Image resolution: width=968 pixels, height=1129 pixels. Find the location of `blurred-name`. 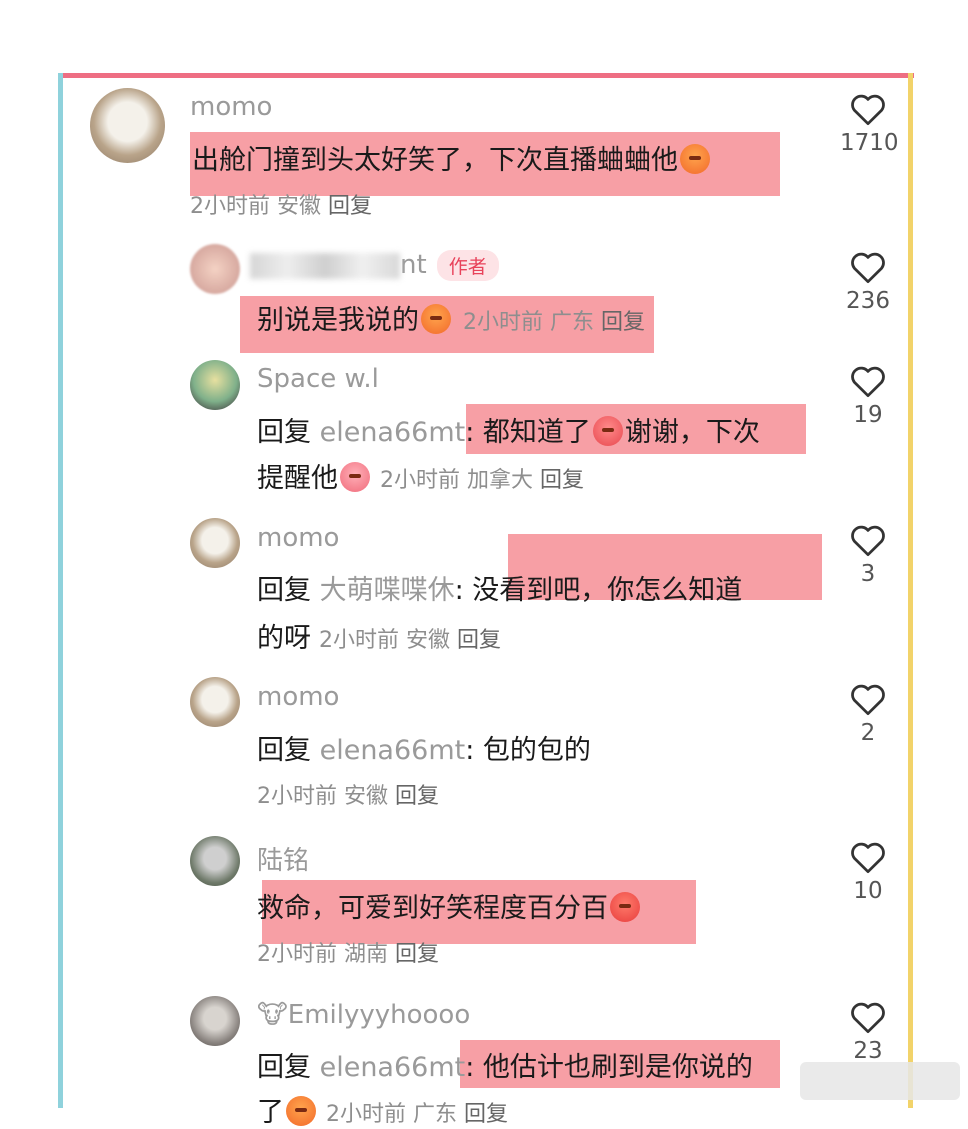

blurred-name is located at coordinates (325, 265).